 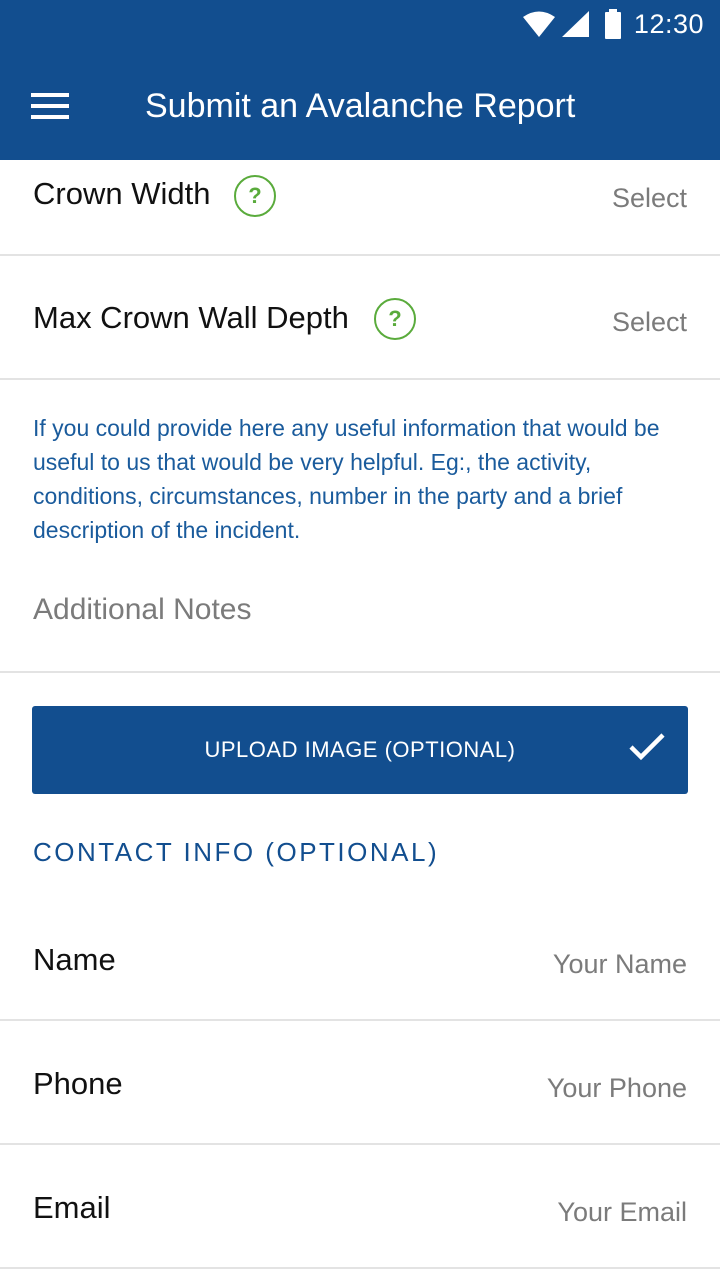 I want to click on app-bar: 12:30 Submit an Avalanche Report, so click(x=360, y=80).